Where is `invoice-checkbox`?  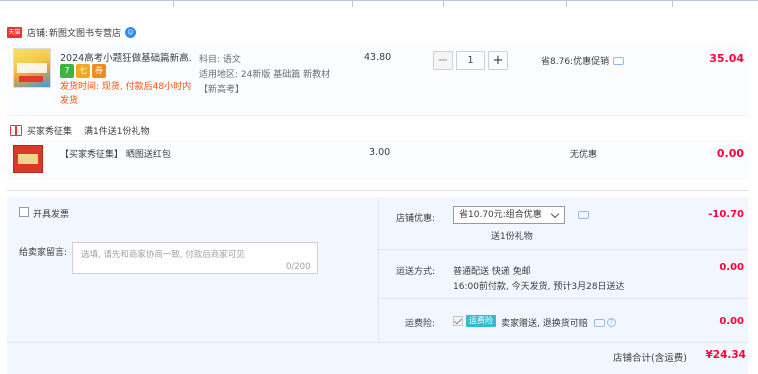 invoice-checkbox is located at coordinates (24, 212).